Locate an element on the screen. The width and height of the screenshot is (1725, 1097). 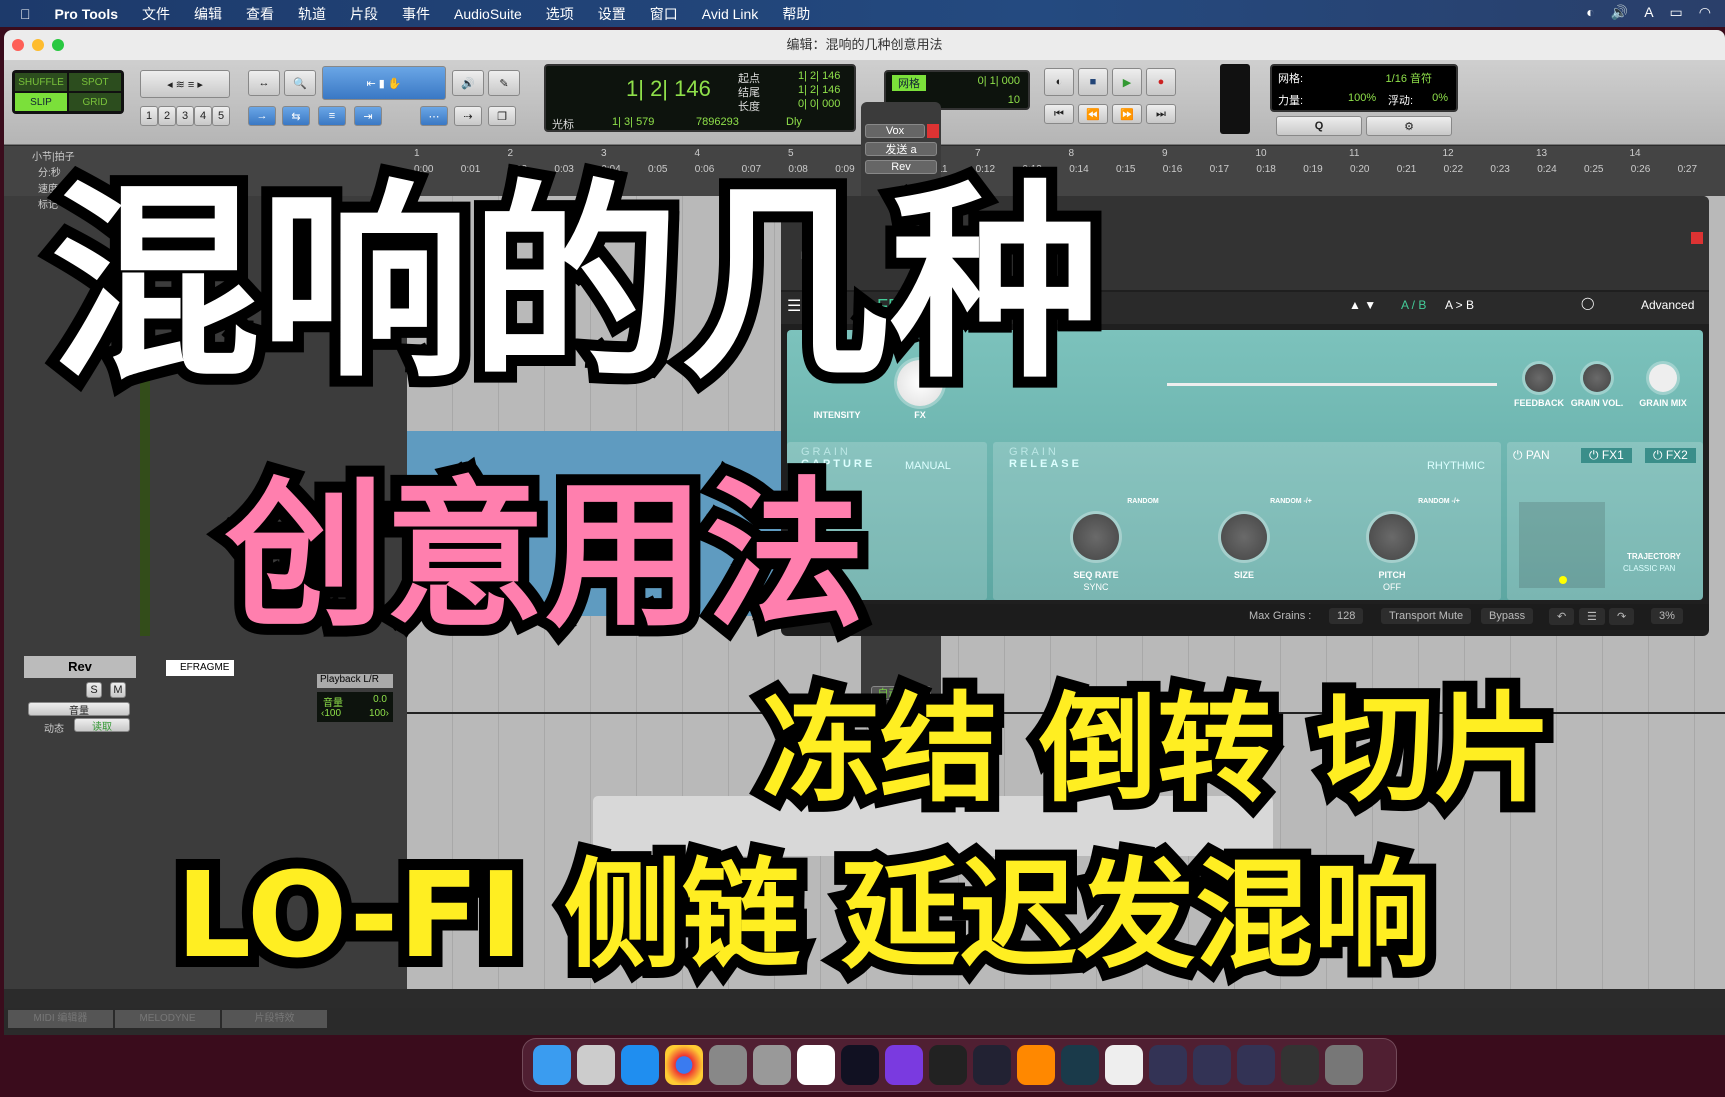
trajectory-dot is located at coordinates (1563, 580).